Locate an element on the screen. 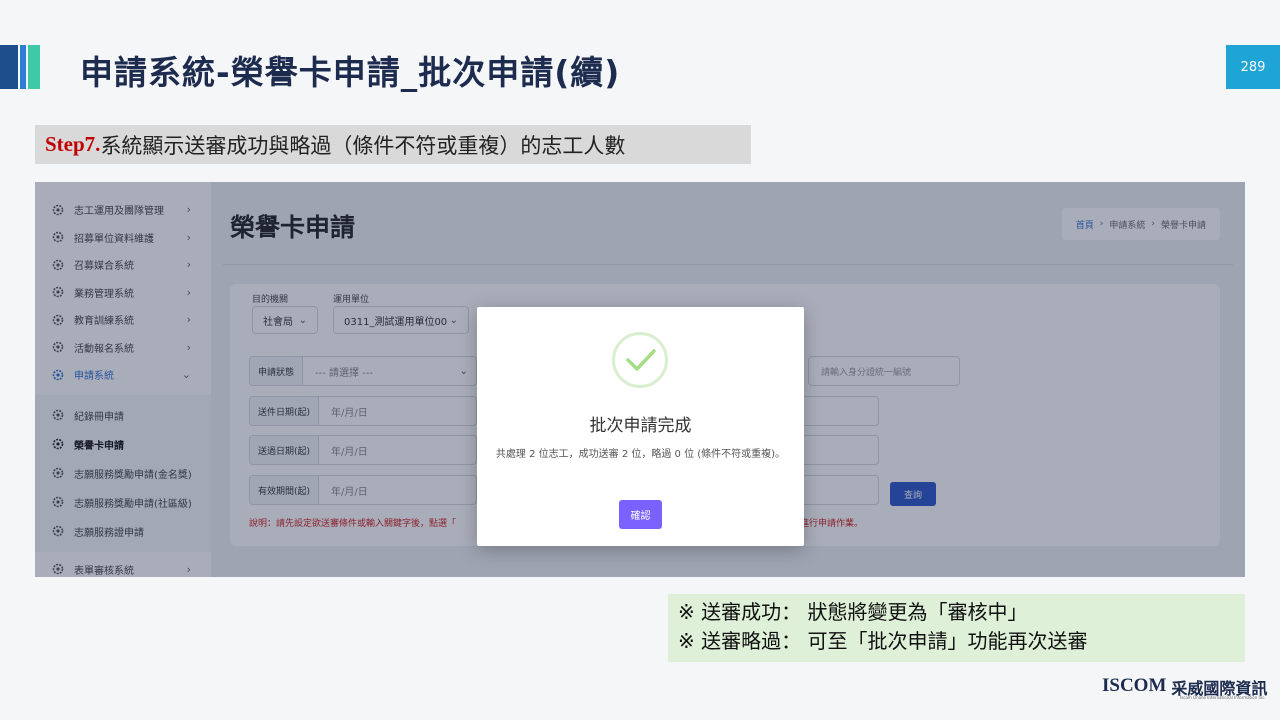 The image size is (1280, 720). confirm-button: 確認 is located at coordinates (640, 514).